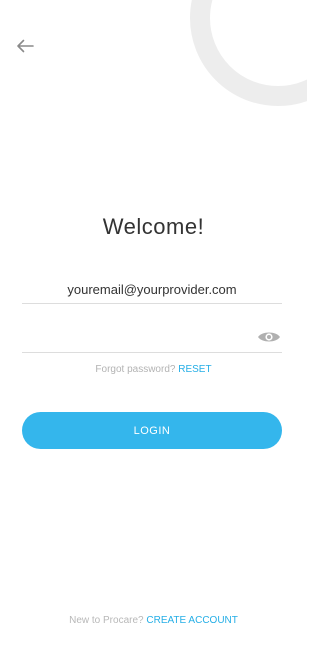 The width and height of the screenshot is (320, 646). What do you see at coordinates (192, 620) in the screenshot?
I see `create-account-link: CREATE ACCOUNT` at bounding box center [192, 620].